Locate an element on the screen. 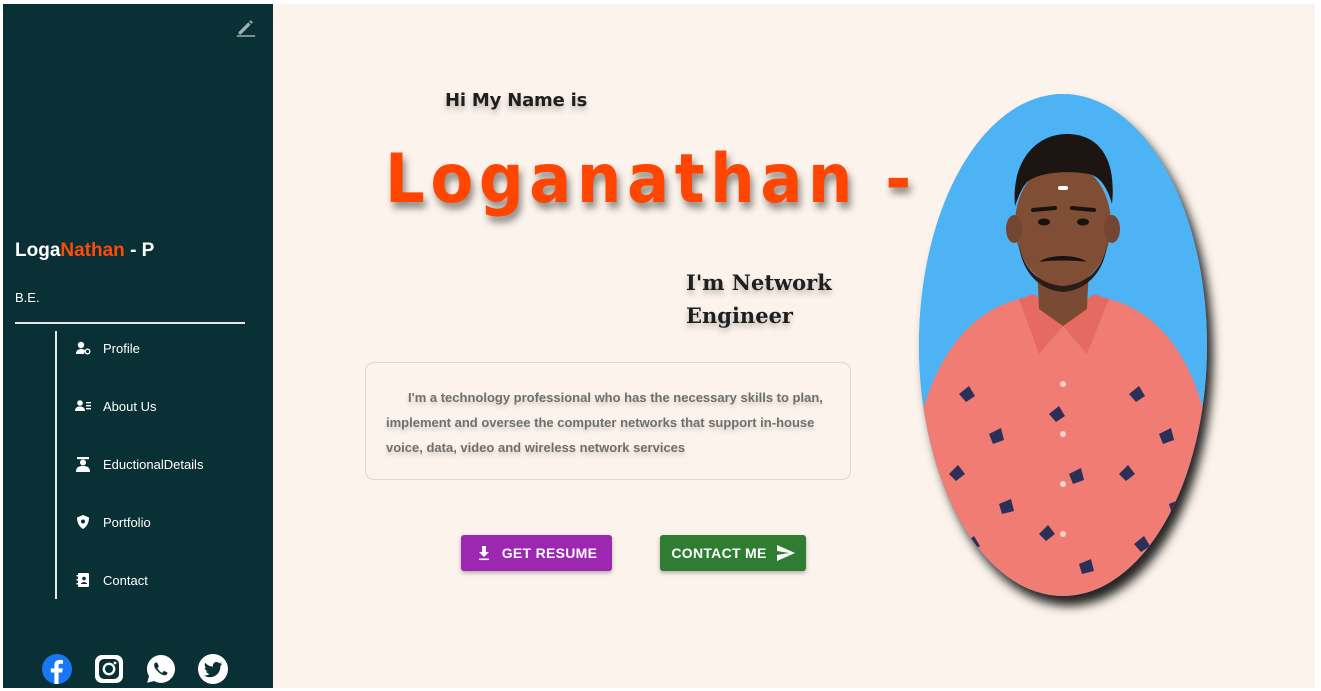 Image resolution: width=1321 pixels, height=691 pixels. twitter-icon is located at coordinates (213, 669).